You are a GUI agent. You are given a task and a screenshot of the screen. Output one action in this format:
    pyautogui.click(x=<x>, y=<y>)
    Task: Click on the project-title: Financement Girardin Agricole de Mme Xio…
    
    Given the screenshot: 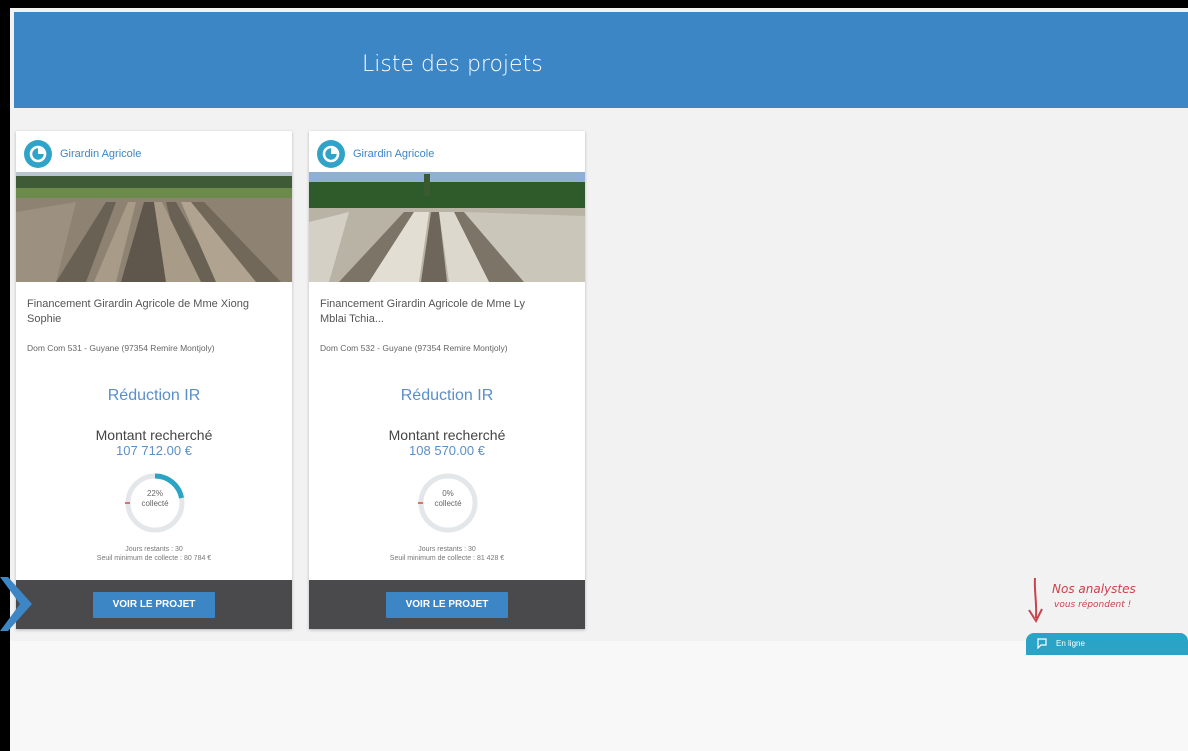 What is the action you would take?
    pyautogui.click(x=142, y=312)
    